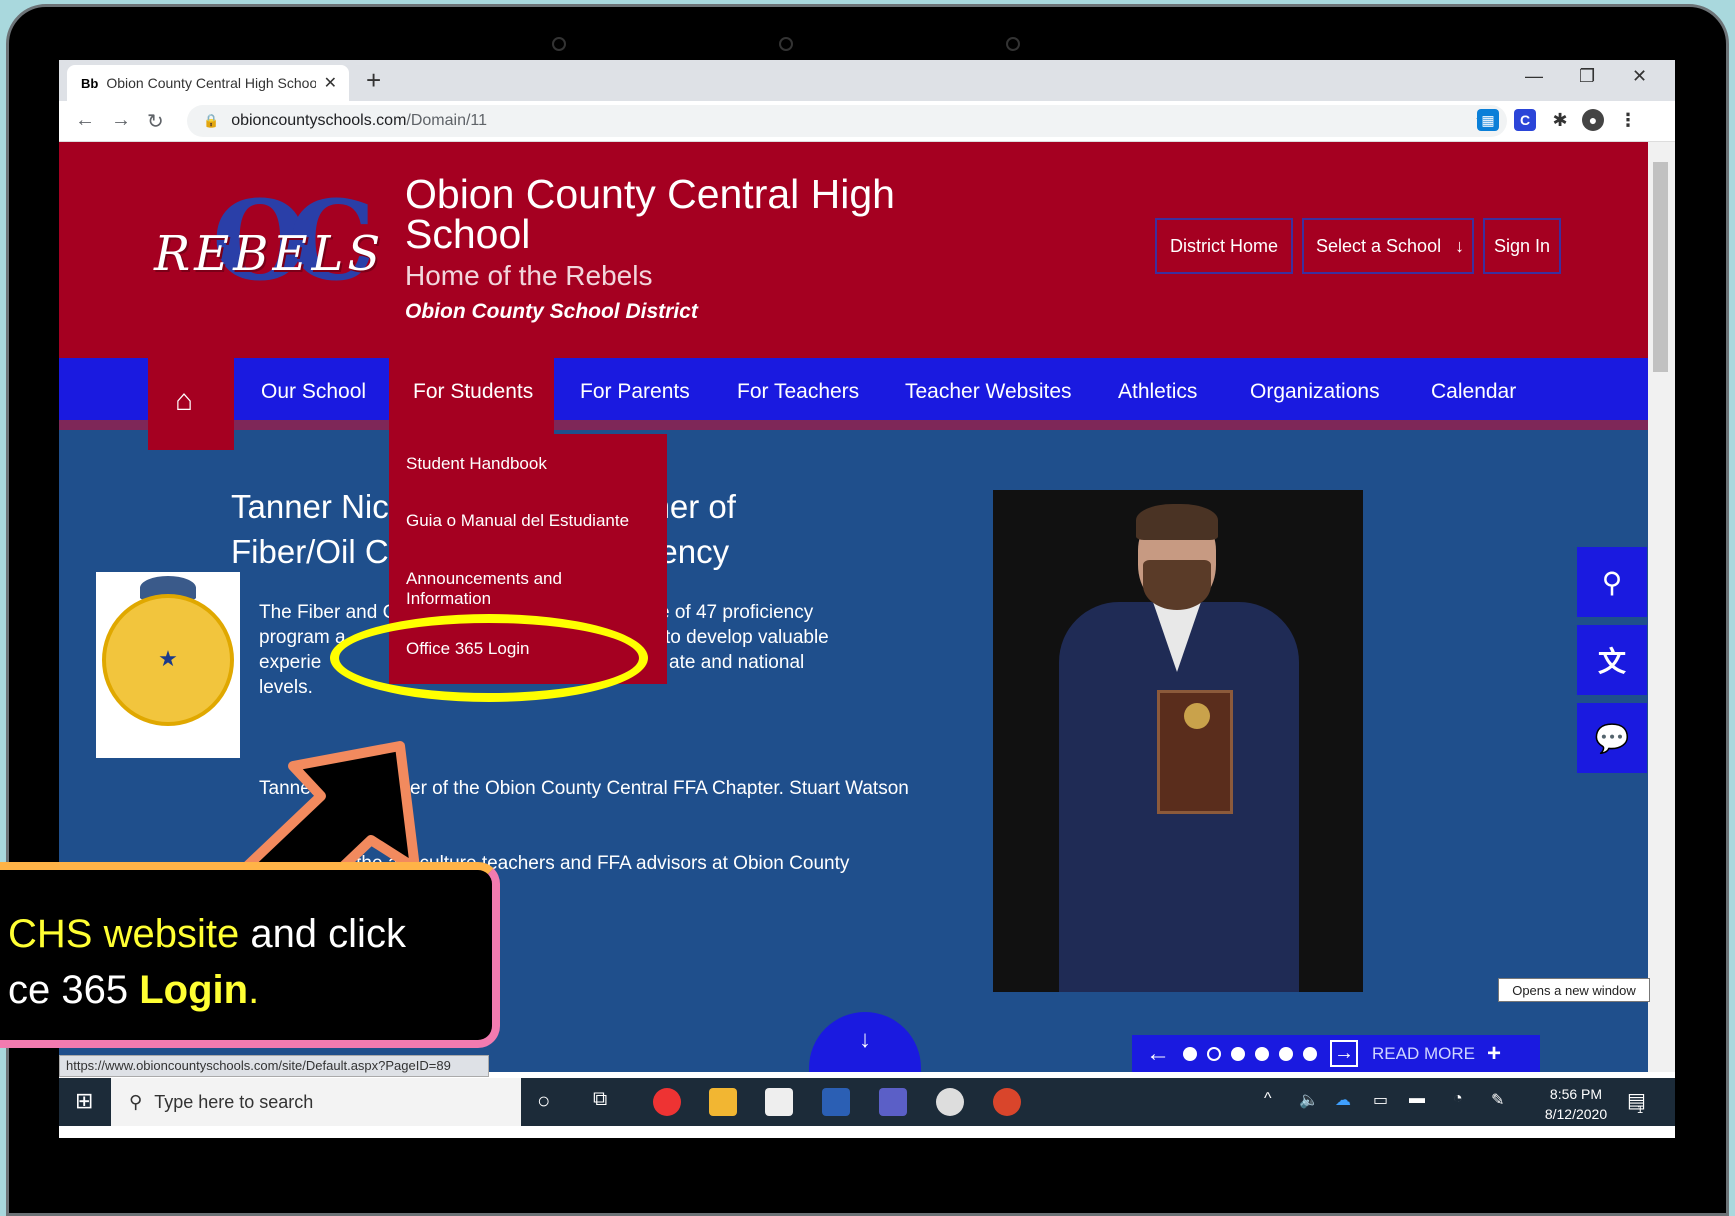  What do you see at coordinates (950, 1102) in the screenshot?
I see `eye-icon` at bounding box center [950, 1102].